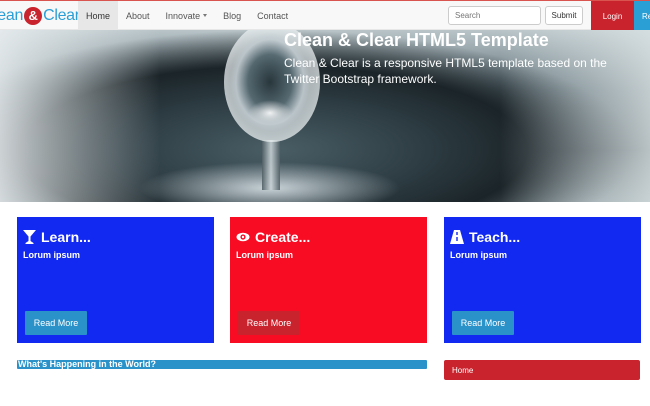 The height and width of the screenshot is (406, 650). Describe the element at coordinates (12, 15) in the screenshot. I see `brand-text-left: lean` at that location.